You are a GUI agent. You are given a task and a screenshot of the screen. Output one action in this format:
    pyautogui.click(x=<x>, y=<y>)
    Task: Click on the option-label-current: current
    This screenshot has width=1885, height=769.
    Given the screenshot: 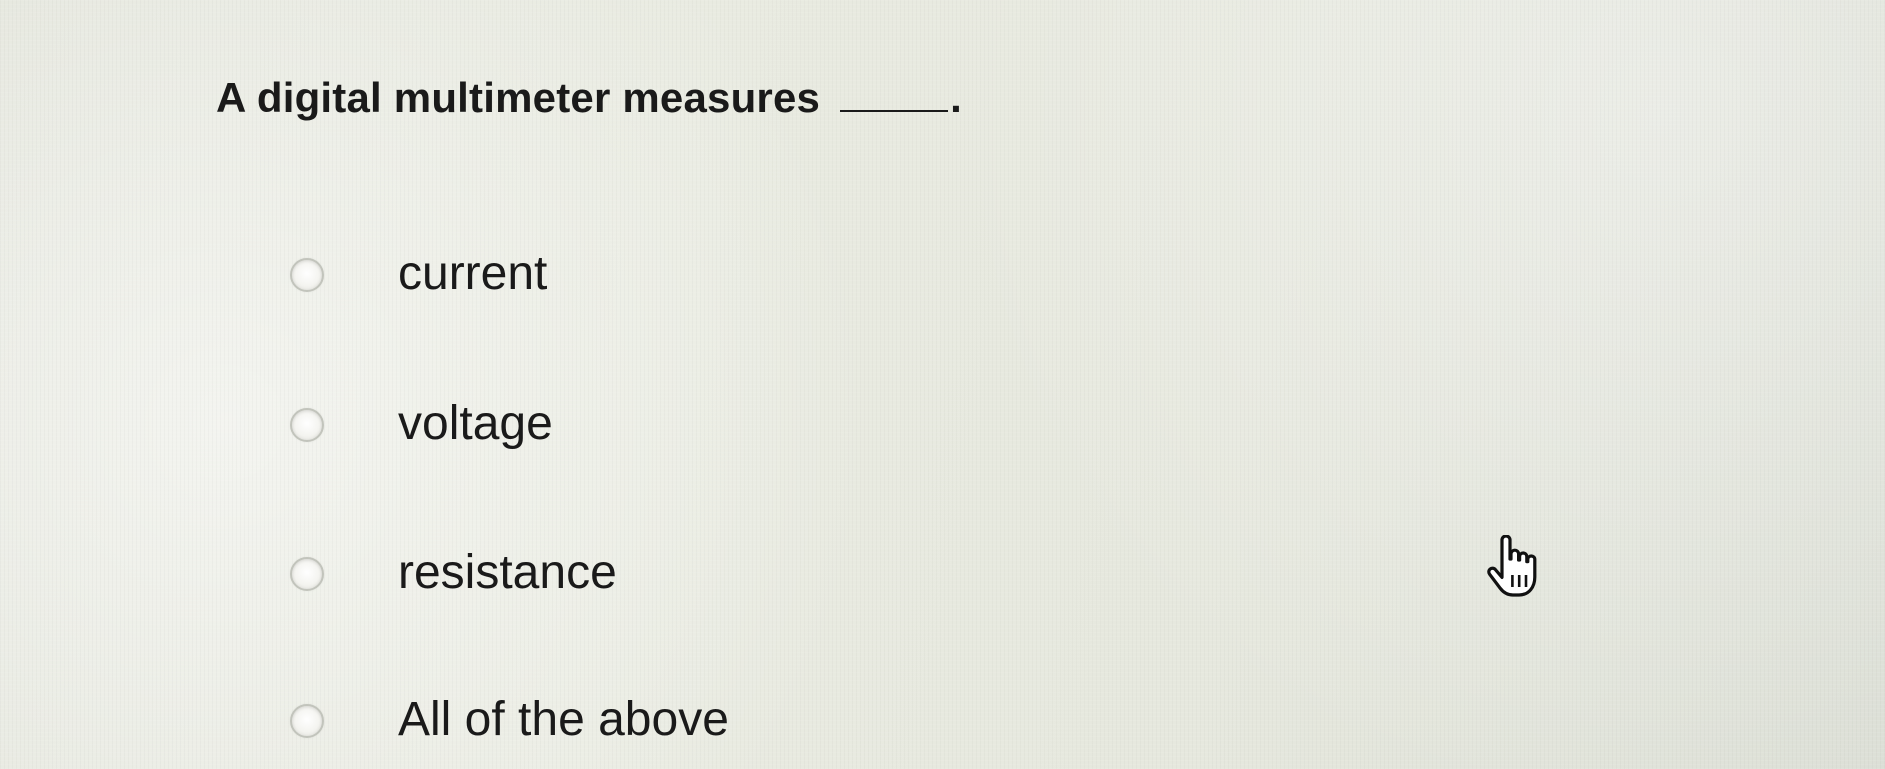 What is the action you would take?
    pyautogui.click(x=472, y=274)
    